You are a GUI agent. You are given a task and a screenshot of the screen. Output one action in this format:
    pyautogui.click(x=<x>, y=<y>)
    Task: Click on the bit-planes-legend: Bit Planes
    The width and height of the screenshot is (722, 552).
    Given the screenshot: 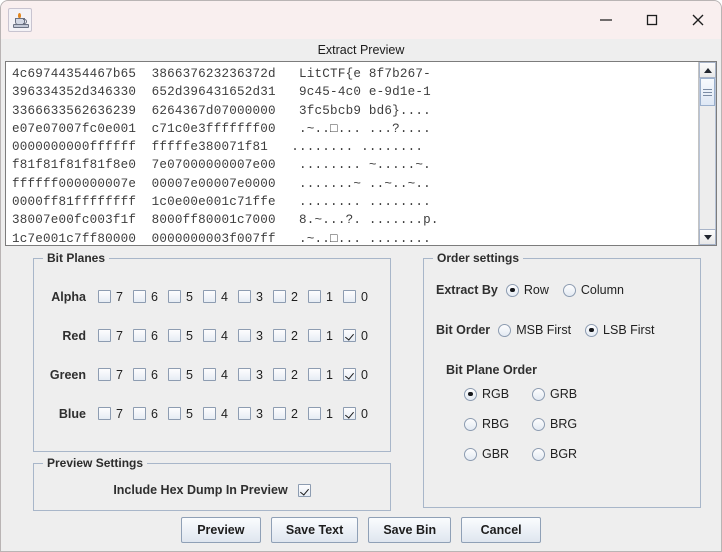 What is the action you would take?
    pyautogui.click(x=76, y=258)
    